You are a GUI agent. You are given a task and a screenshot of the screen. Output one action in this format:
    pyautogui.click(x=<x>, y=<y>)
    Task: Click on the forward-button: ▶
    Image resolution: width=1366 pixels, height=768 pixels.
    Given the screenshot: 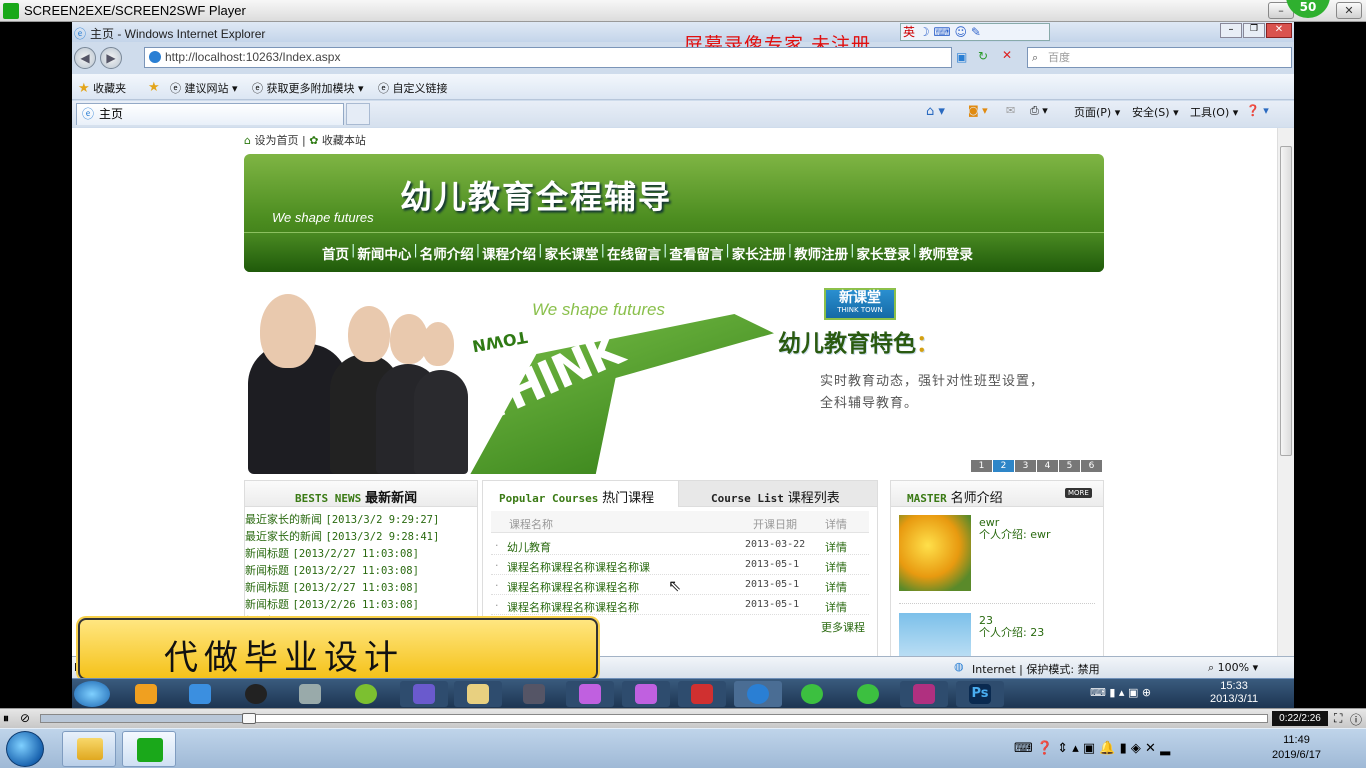 What is the action you would take?
    pyautogui.click(x=111, y=58)
    